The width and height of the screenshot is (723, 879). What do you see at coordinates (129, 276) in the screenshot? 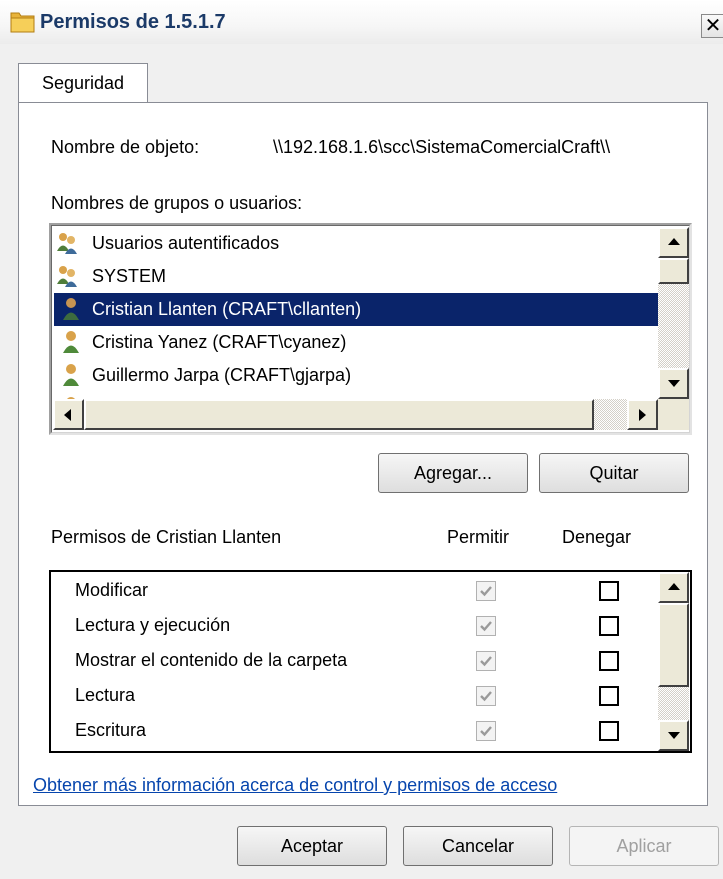
I see `list-item-label: SYSTEM` at bounding box center [129, 276].